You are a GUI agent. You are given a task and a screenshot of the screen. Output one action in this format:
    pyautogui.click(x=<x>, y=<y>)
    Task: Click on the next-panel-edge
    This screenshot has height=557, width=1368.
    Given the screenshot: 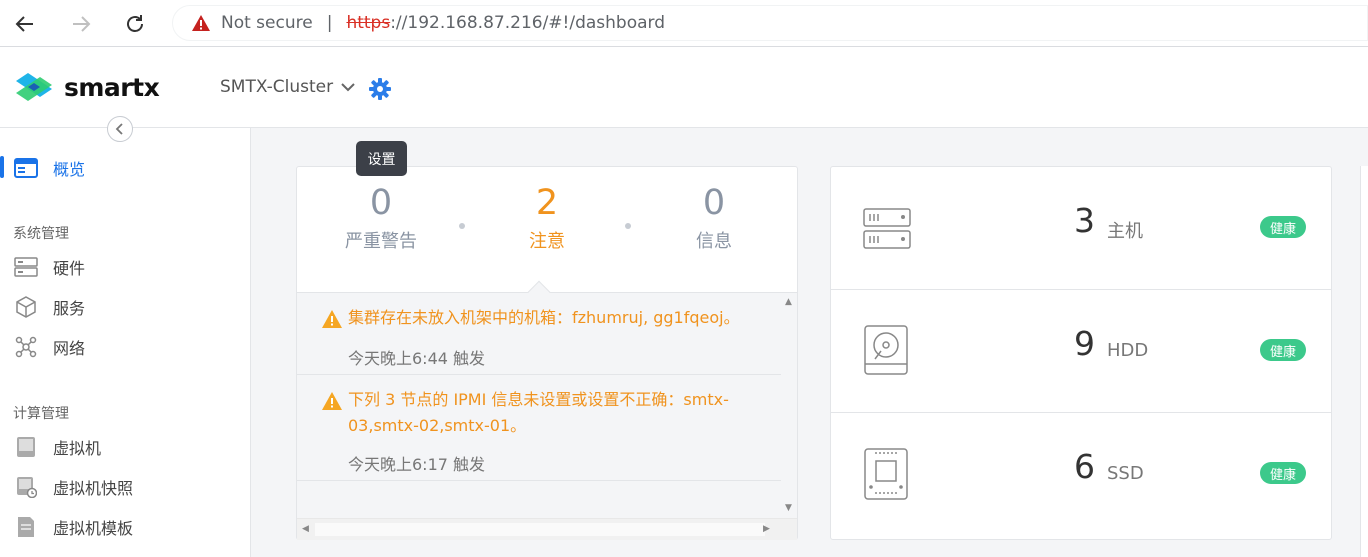 What is the action you would take?
    pyautogui.click(x=1364, y=361)
    